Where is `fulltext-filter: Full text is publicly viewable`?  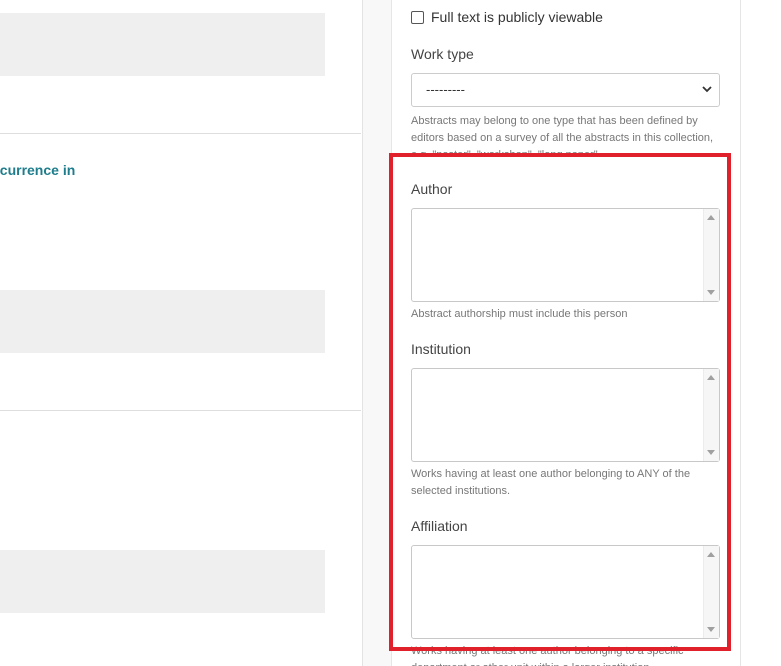 fulltext-filter: Full text is publicly viewable is located at coordinates (507, 17).